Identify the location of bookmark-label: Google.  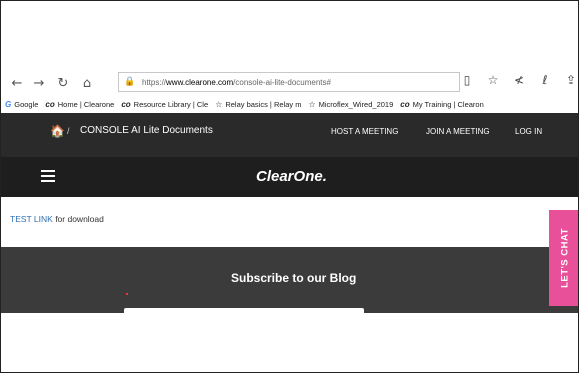
(26, 104).